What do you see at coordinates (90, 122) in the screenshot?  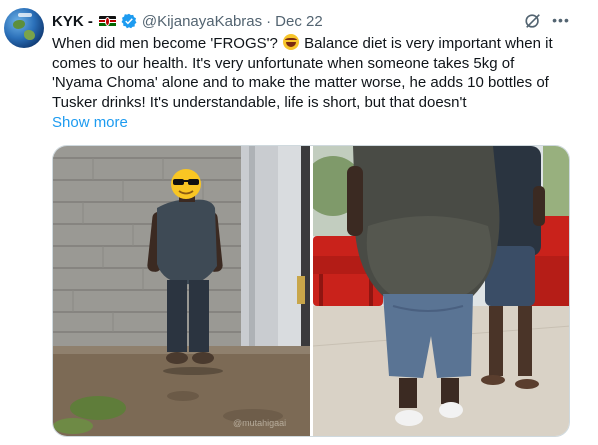 I see `show-more-link: Show more` at bounding box center [90, 122].